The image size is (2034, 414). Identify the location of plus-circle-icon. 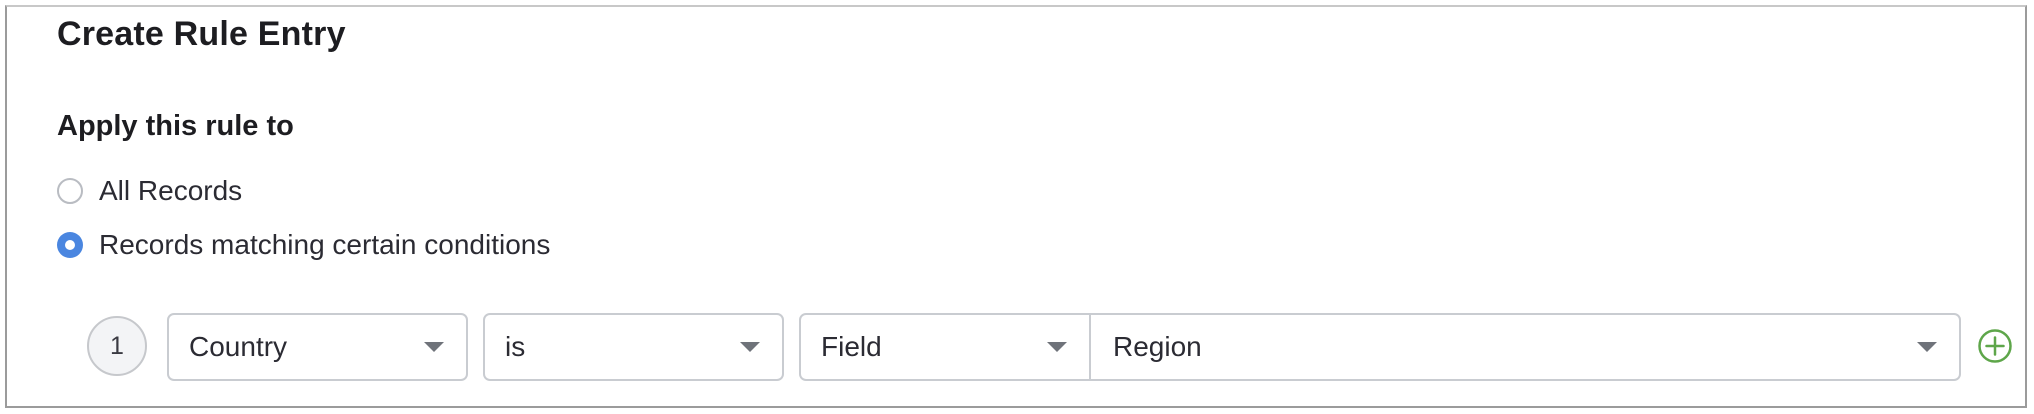
(1995, 346).